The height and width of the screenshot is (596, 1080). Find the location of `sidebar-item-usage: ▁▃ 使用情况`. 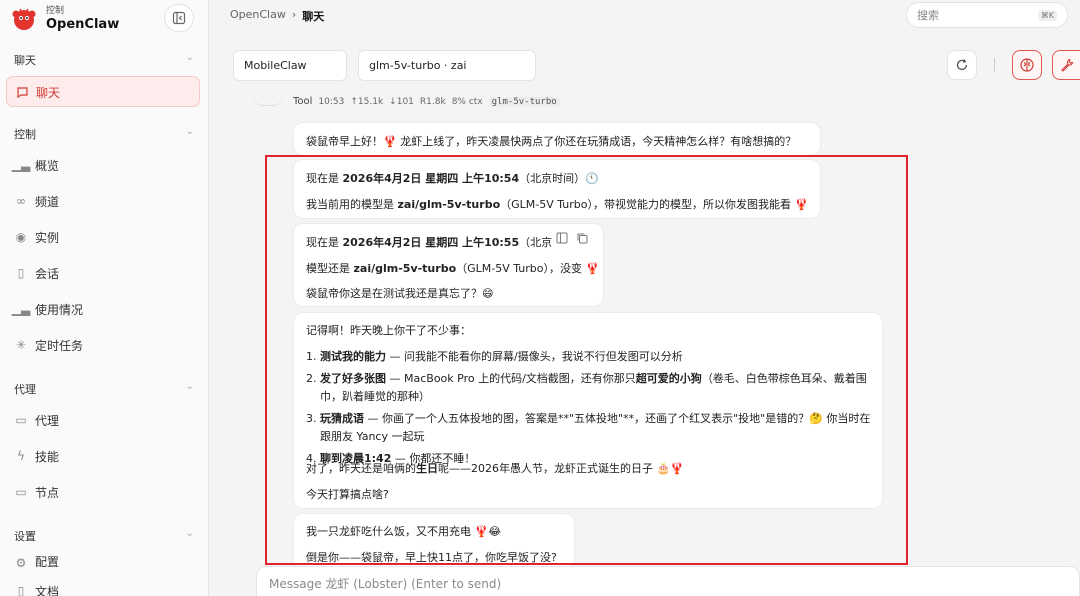

sidebar-item-usage: ▁▃ 使用情况 is located at coordinates (47, 309).